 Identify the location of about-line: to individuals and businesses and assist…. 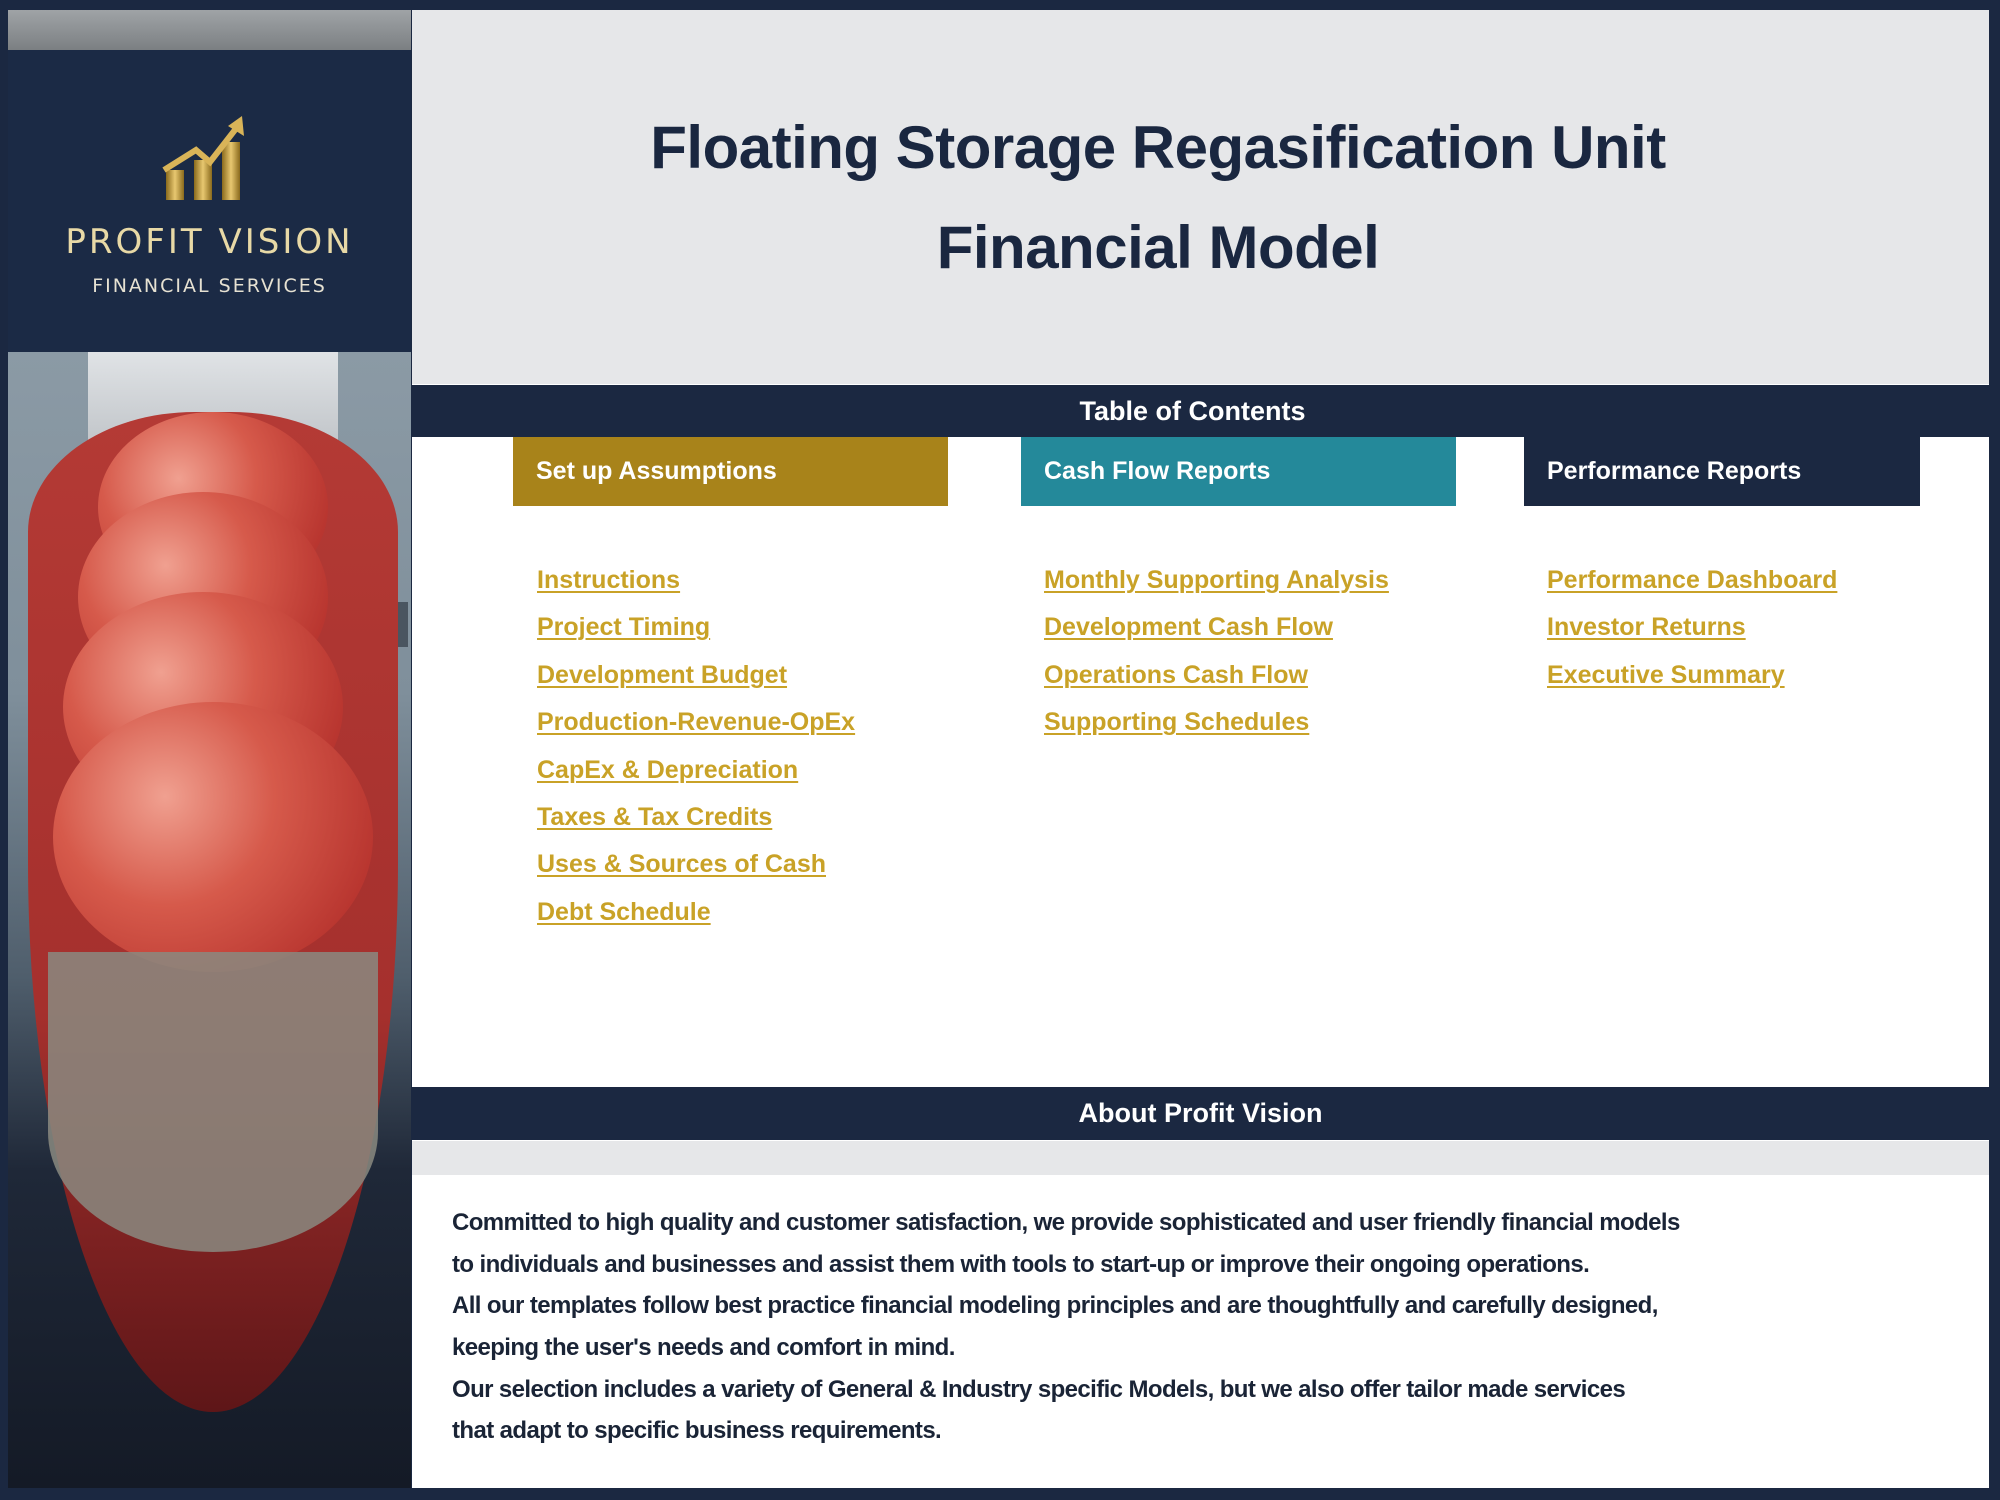
(1021, 1264).